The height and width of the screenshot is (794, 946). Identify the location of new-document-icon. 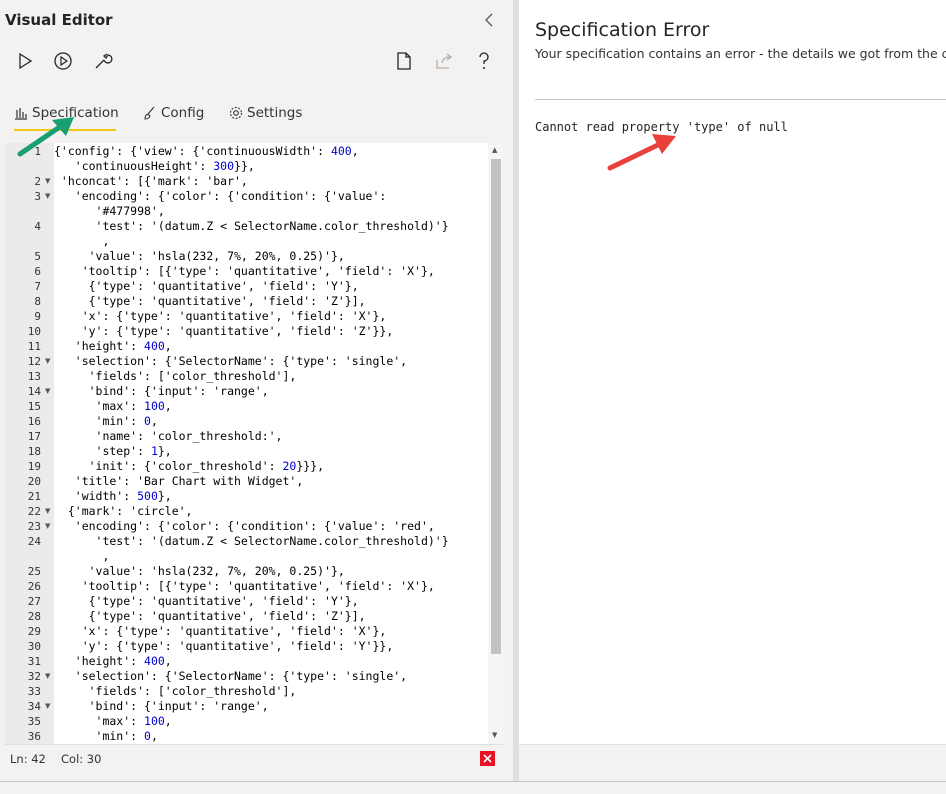
(404, 61).